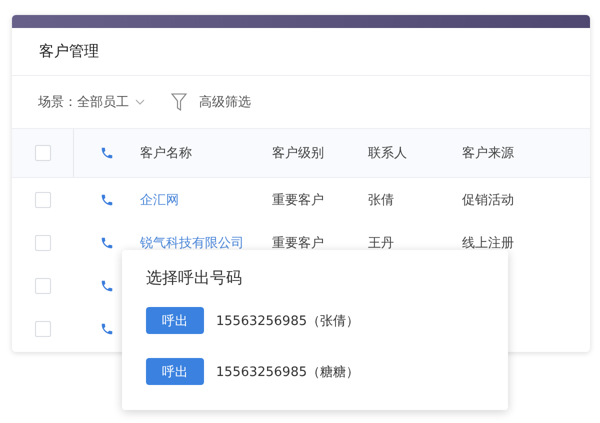  Describe the element at coordinates (301, 52) in the screenshot. I see `page-title: 客户管理` at that location.